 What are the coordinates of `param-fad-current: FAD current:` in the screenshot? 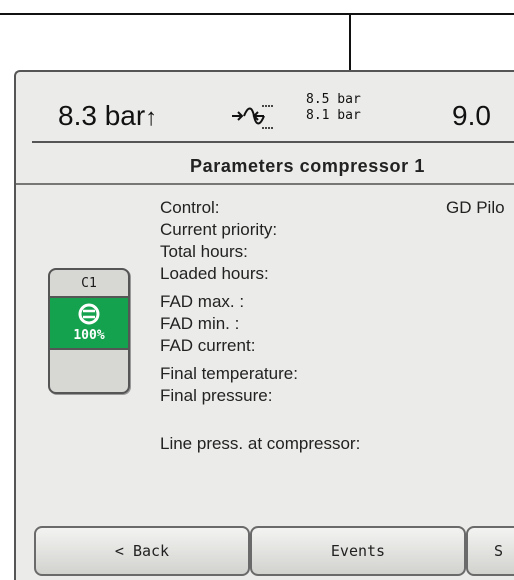 It's located at (208, 345).